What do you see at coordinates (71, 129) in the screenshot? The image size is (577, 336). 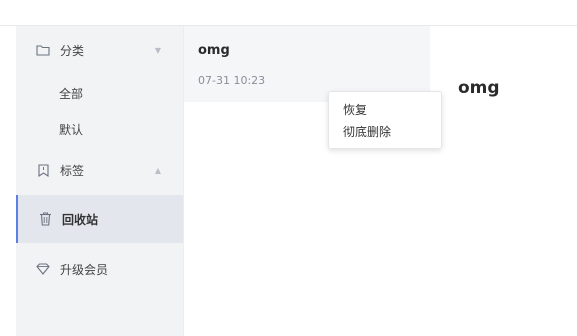 I see `category-item-default: 默认` at bounding box center [71, 129].